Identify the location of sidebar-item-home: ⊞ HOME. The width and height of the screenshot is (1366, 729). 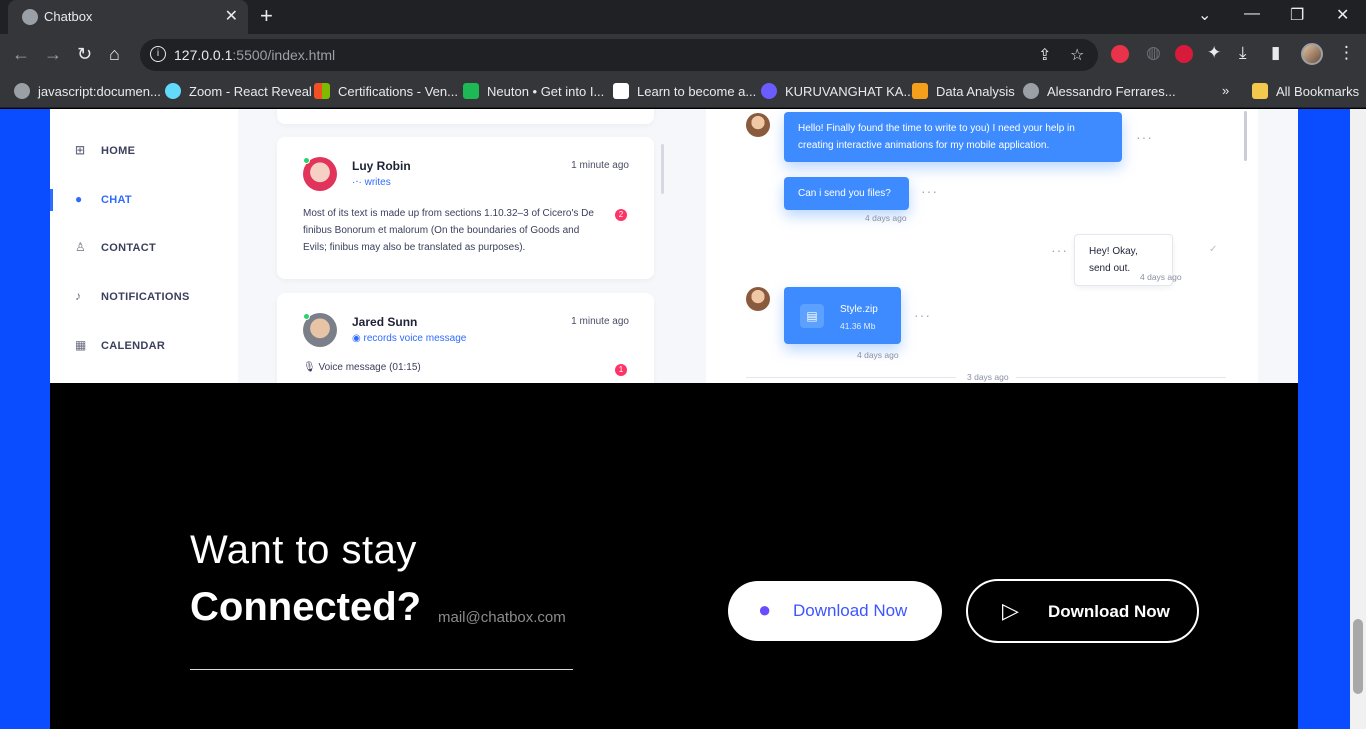
(105, 153).